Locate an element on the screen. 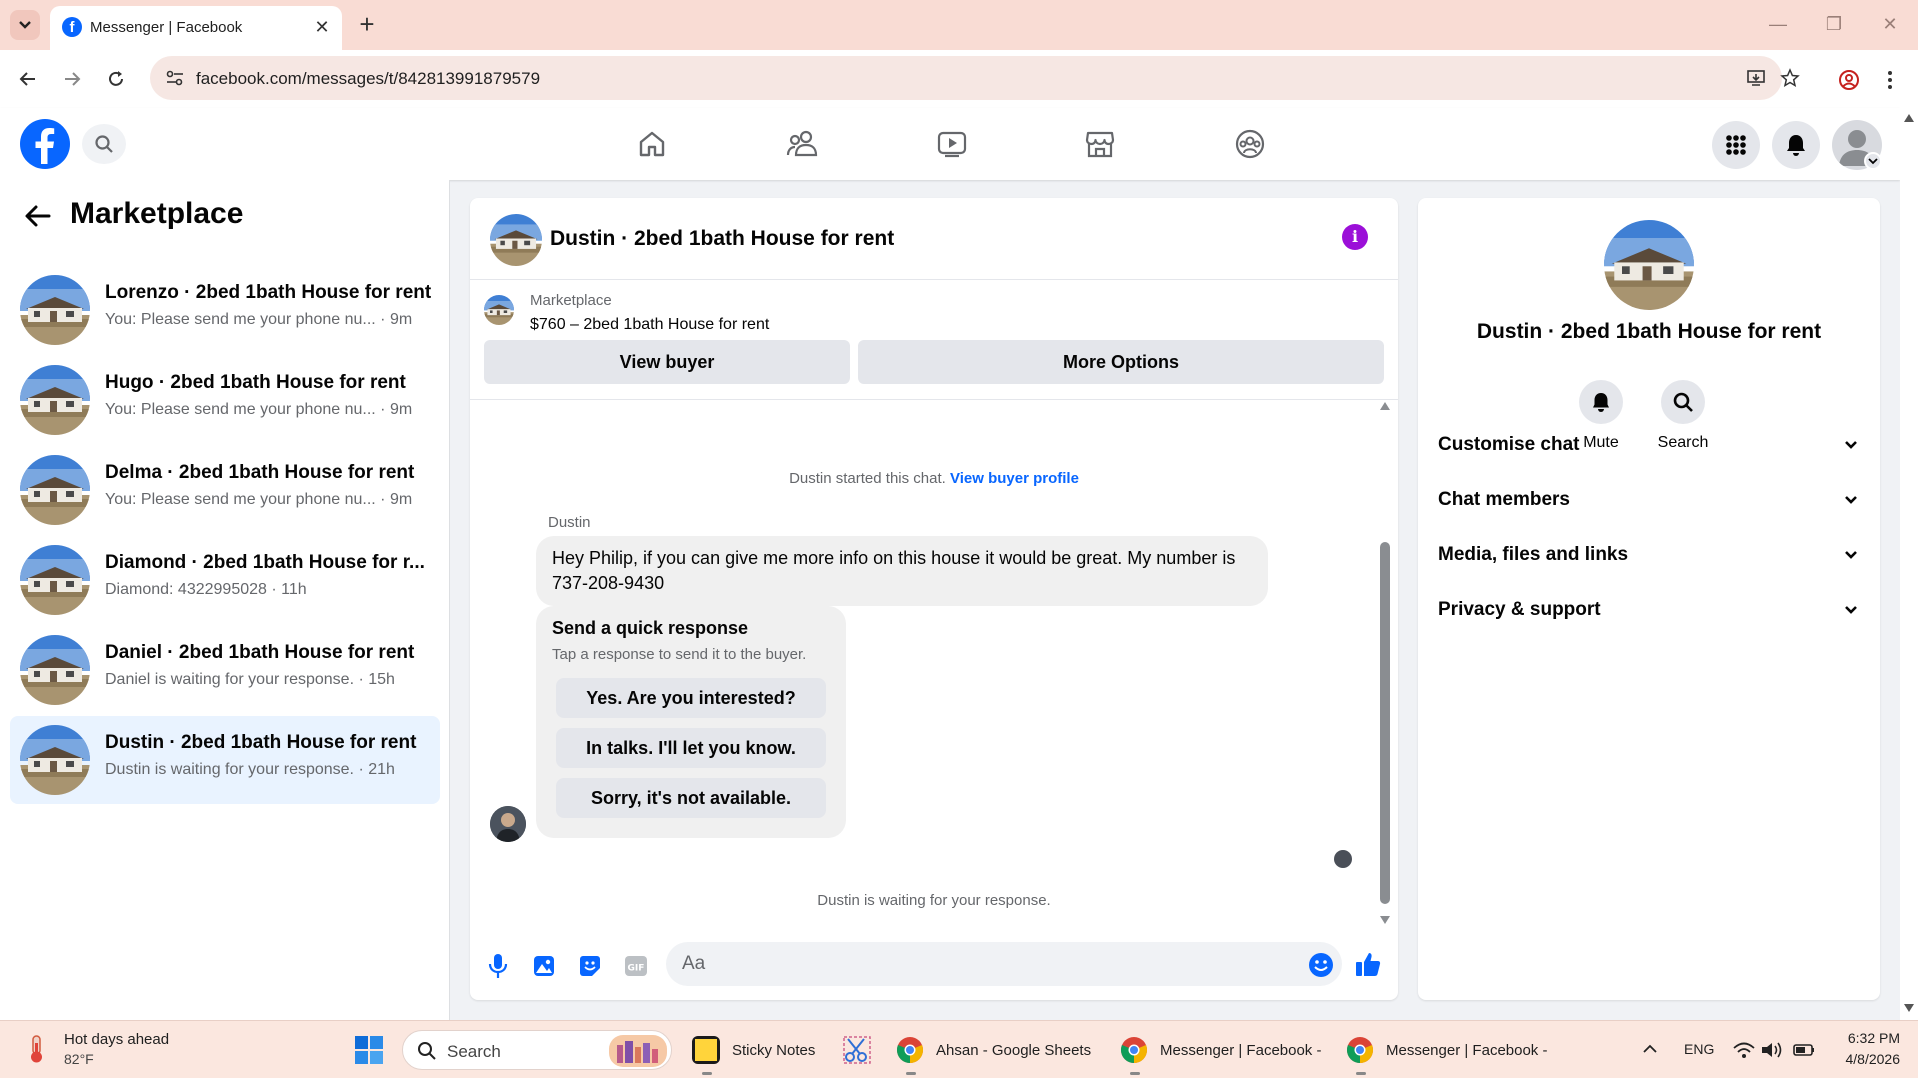 The image size is (1918, 1078). tab-close-icon: ✕ is located at coordinates (322, 27).